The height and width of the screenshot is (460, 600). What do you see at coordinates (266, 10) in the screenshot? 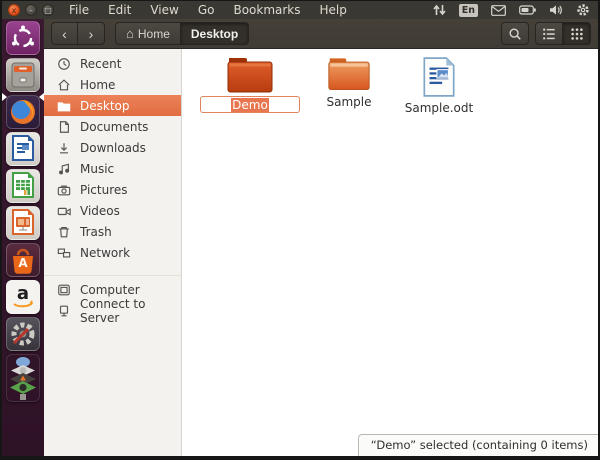
I see `menu-bookmarks: Bookmarks` at bounding box center [266, 10].